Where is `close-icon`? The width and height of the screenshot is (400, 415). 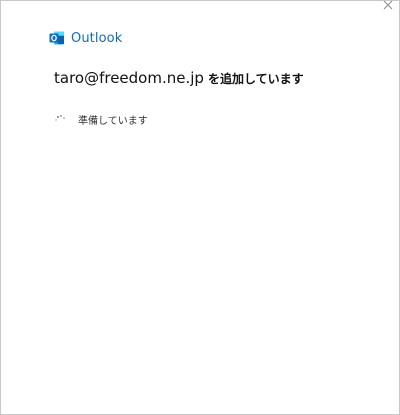 close-icon is located at coordinates (388, 5).